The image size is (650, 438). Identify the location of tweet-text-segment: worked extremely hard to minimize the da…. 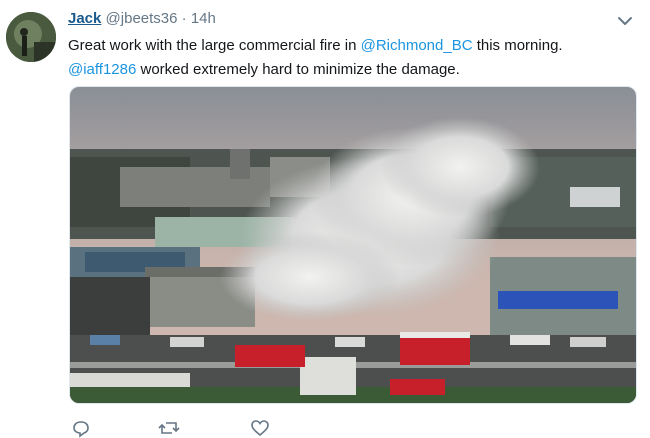
(298, 69).